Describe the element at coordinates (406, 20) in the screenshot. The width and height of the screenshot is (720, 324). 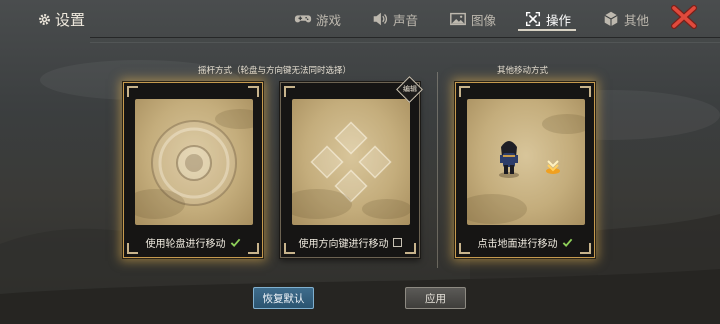
I see `tab-sound-label: 声音` at that location.